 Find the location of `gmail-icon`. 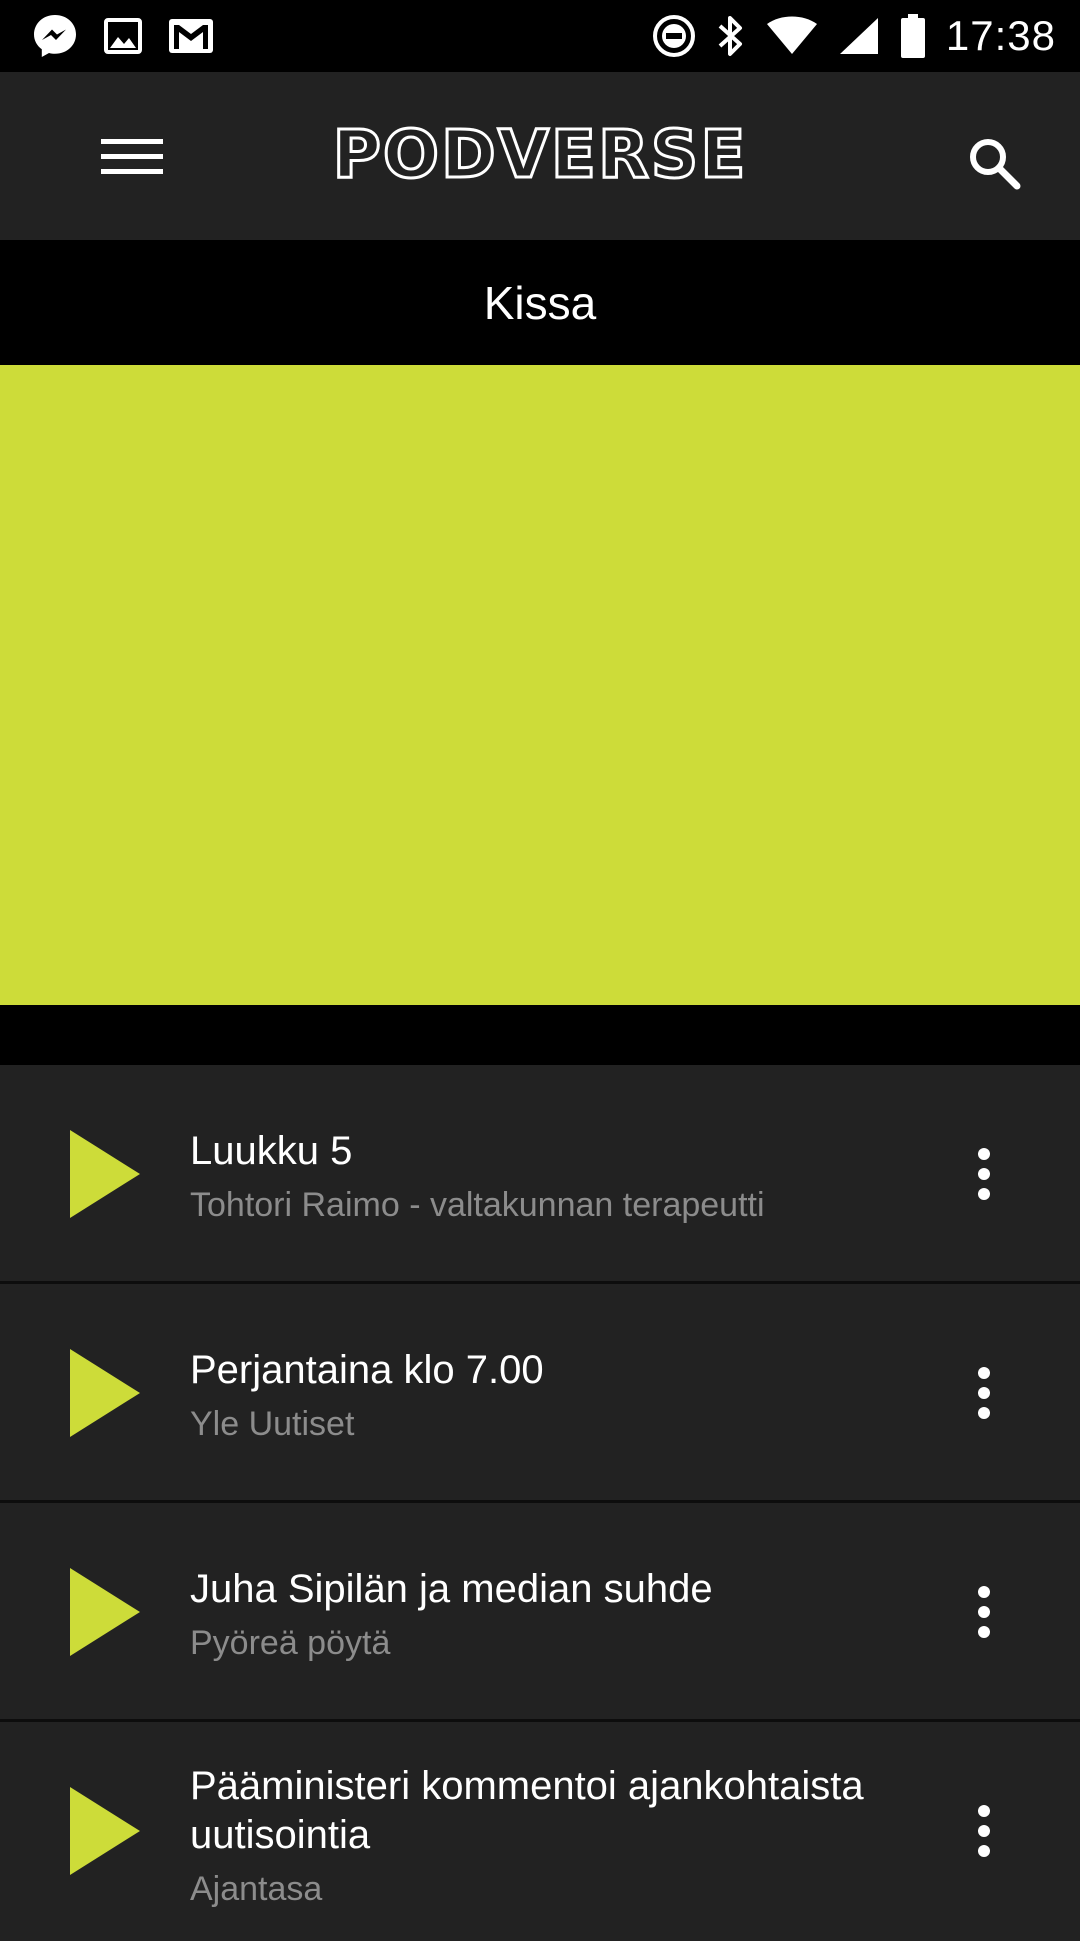

gmail-icon is located at coordinates (191, 36).